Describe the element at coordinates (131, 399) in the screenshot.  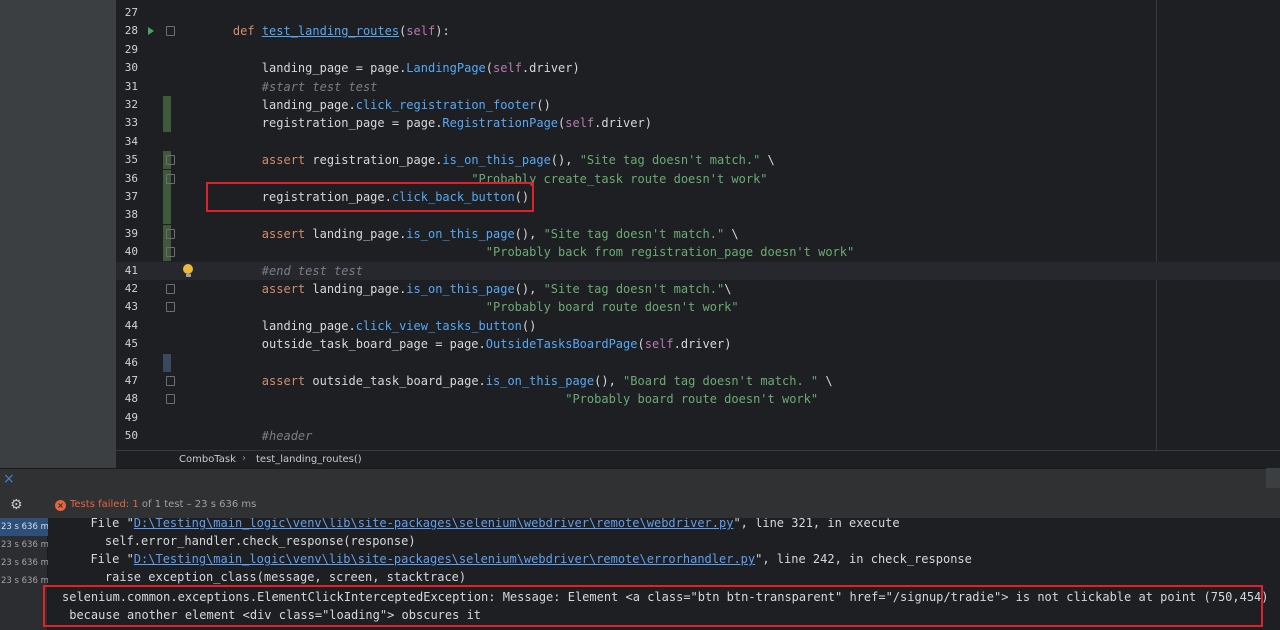
I see `line-number: 48` at that location.